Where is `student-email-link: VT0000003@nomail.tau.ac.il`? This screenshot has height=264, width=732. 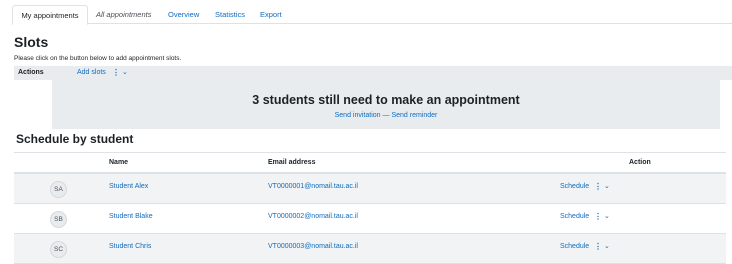
student-email-link: VT0000003@nomail.tau.ac.il is located at coordinates (313, 246).